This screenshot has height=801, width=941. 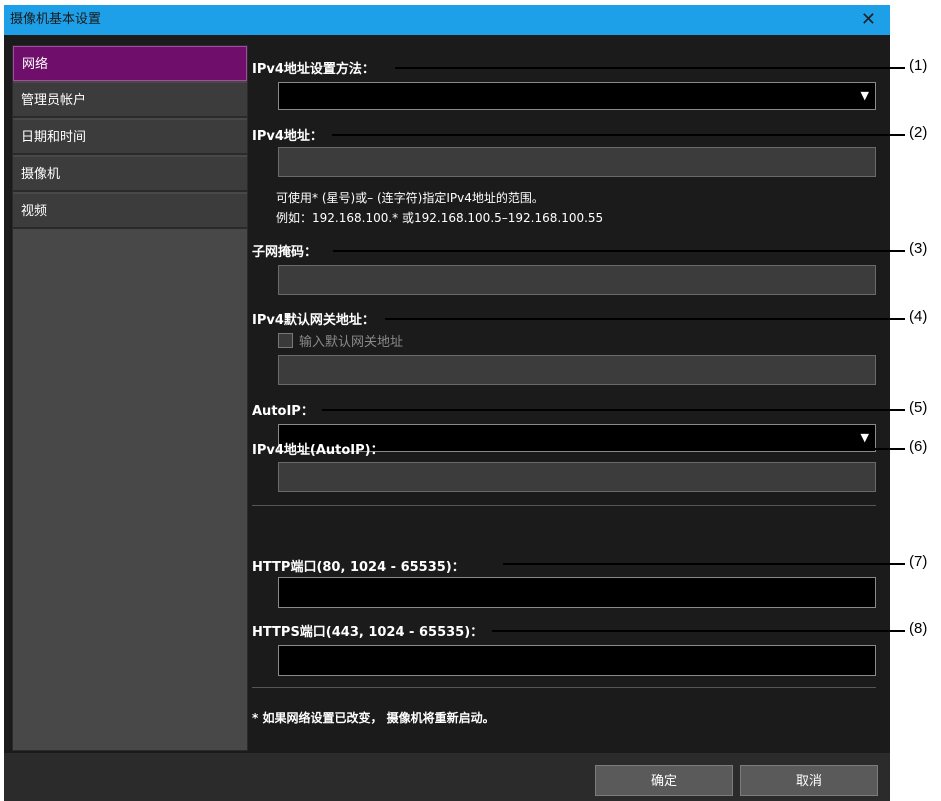 I want to click on gateway-checkbox, so click(x=285, y=340).